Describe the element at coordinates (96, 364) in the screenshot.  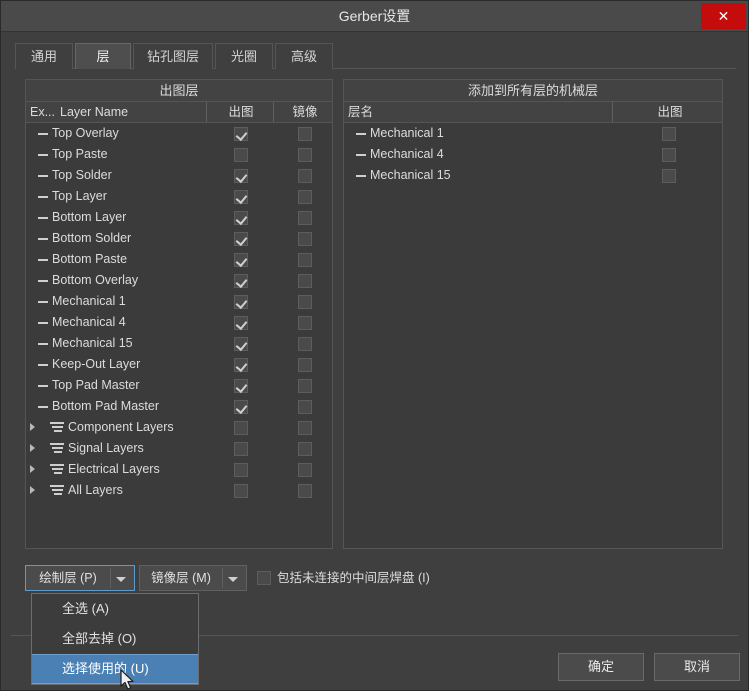
I see `layer-name-label: Keep-Out Layer` at that location.